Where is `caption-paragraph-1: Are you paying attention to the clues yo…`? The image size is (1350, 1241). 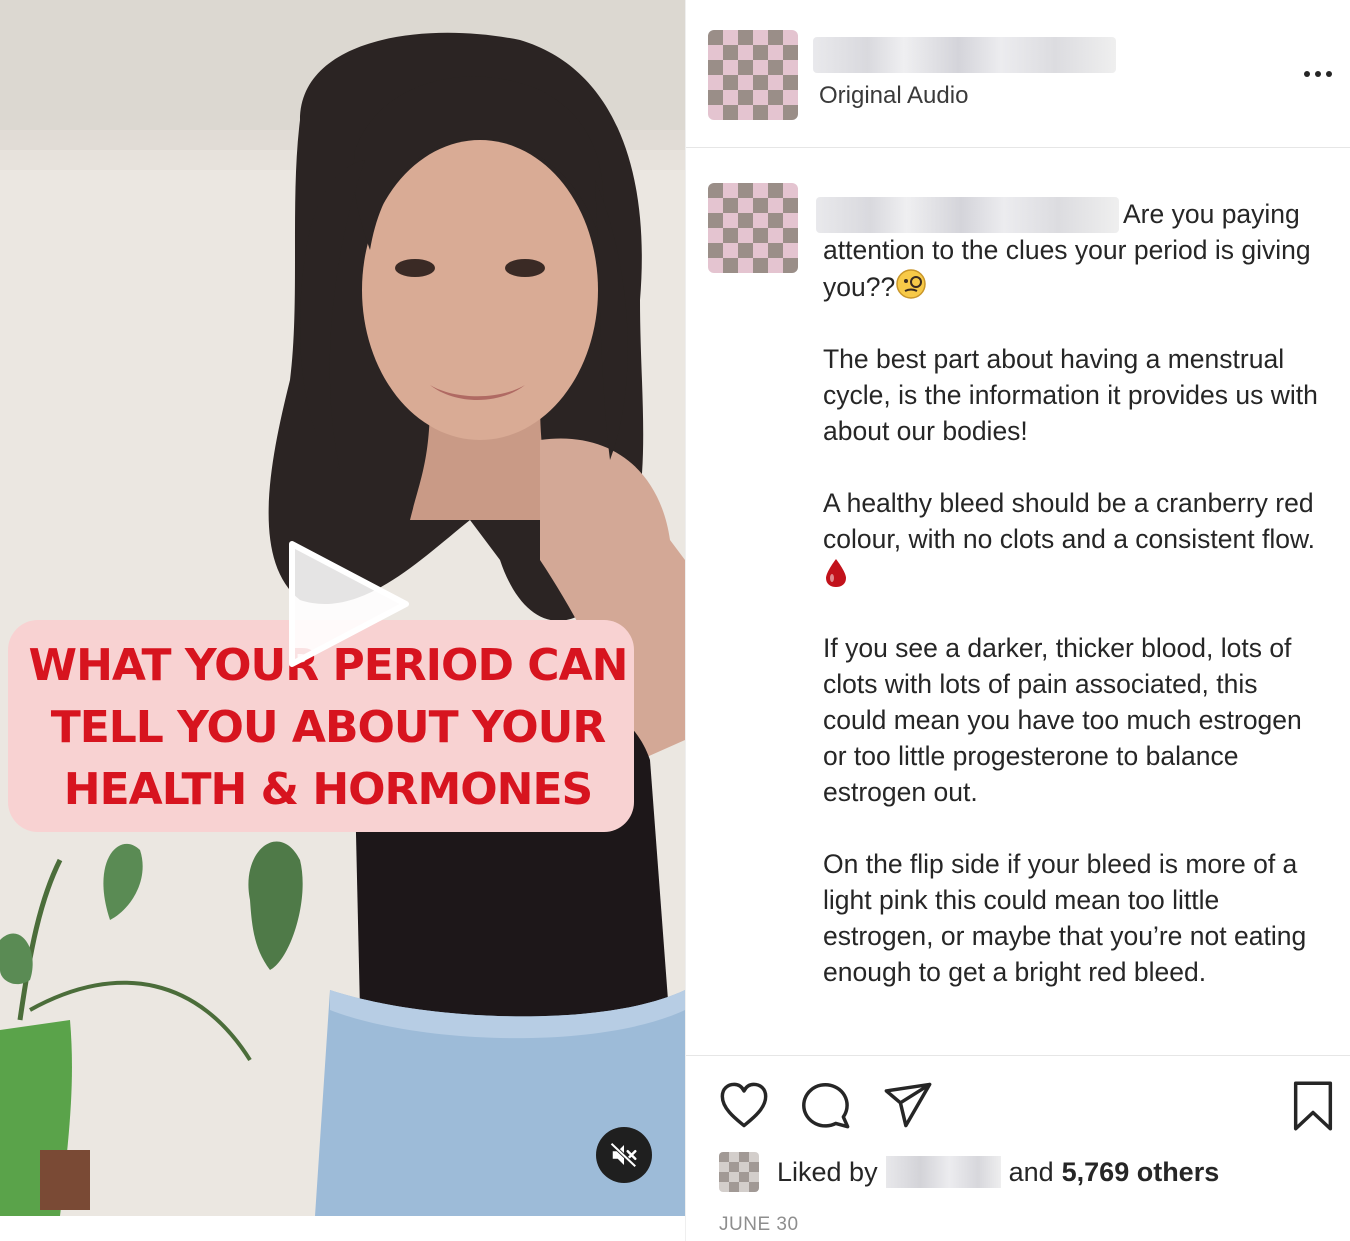
caption-paragraph-1: Are you paying attention to the clues yo… is located at coordinates (1067, 250).